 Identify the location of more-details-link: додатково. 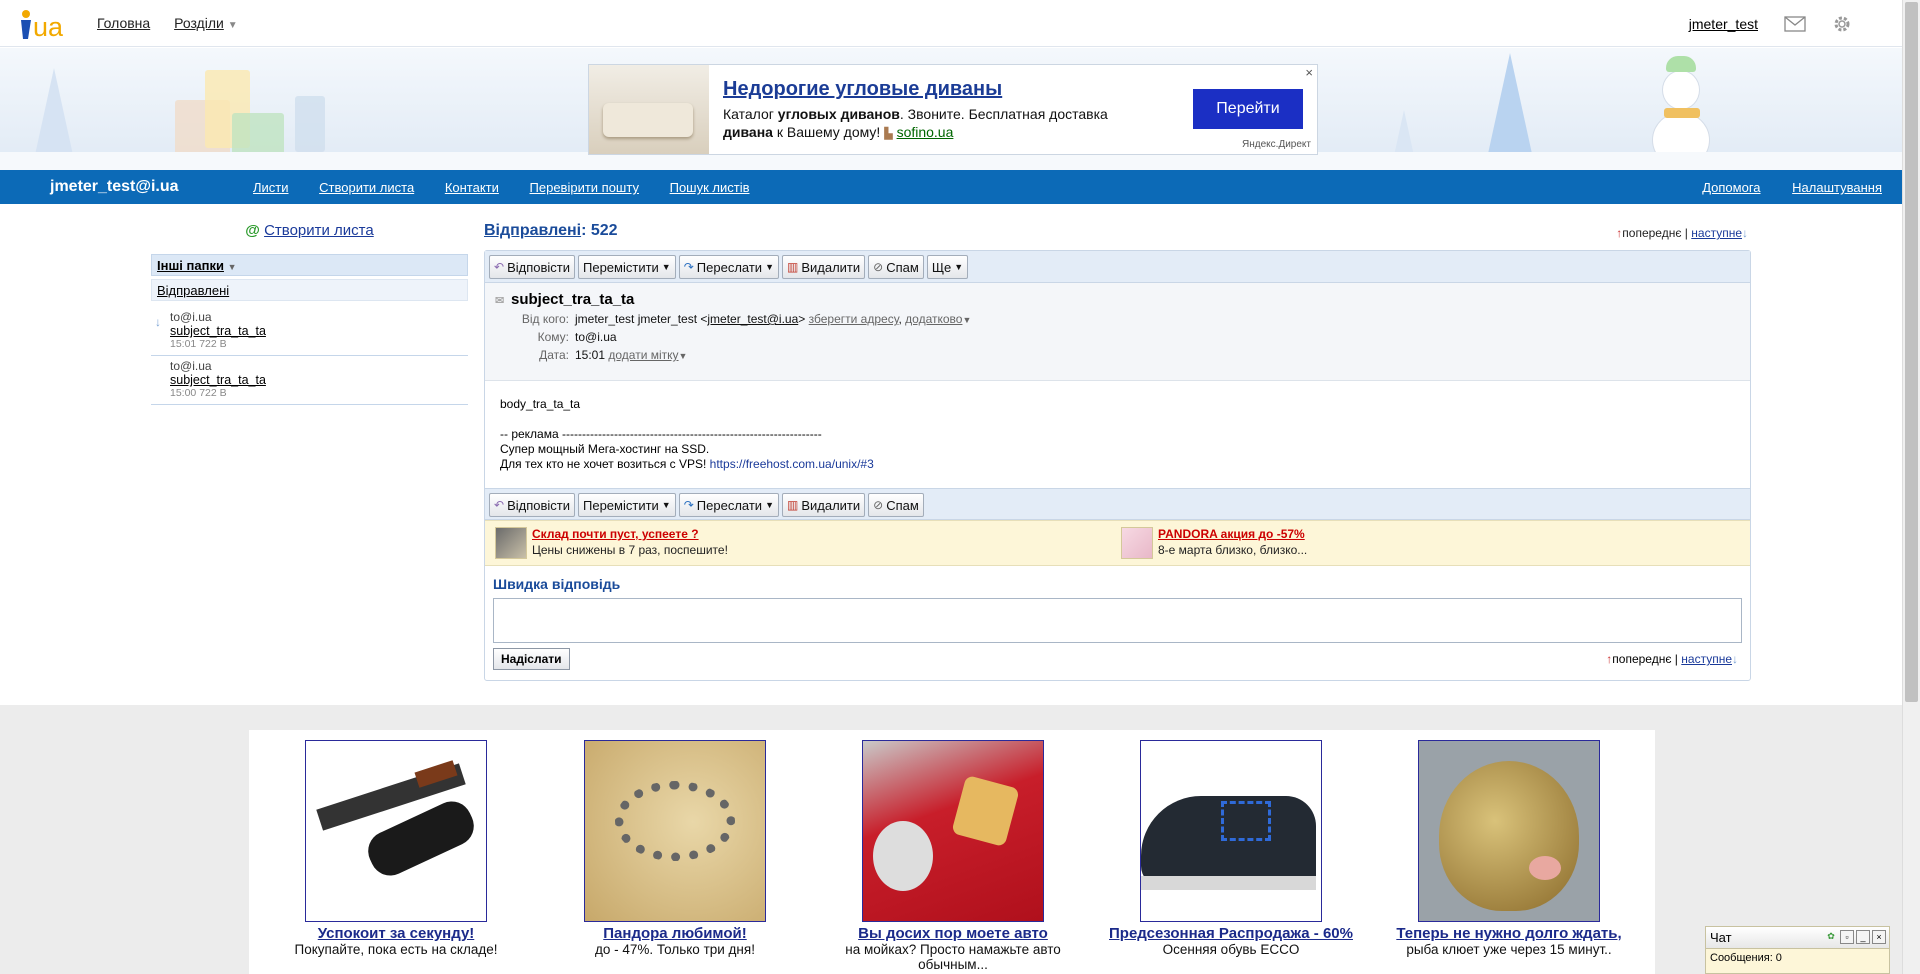
(933, 319).